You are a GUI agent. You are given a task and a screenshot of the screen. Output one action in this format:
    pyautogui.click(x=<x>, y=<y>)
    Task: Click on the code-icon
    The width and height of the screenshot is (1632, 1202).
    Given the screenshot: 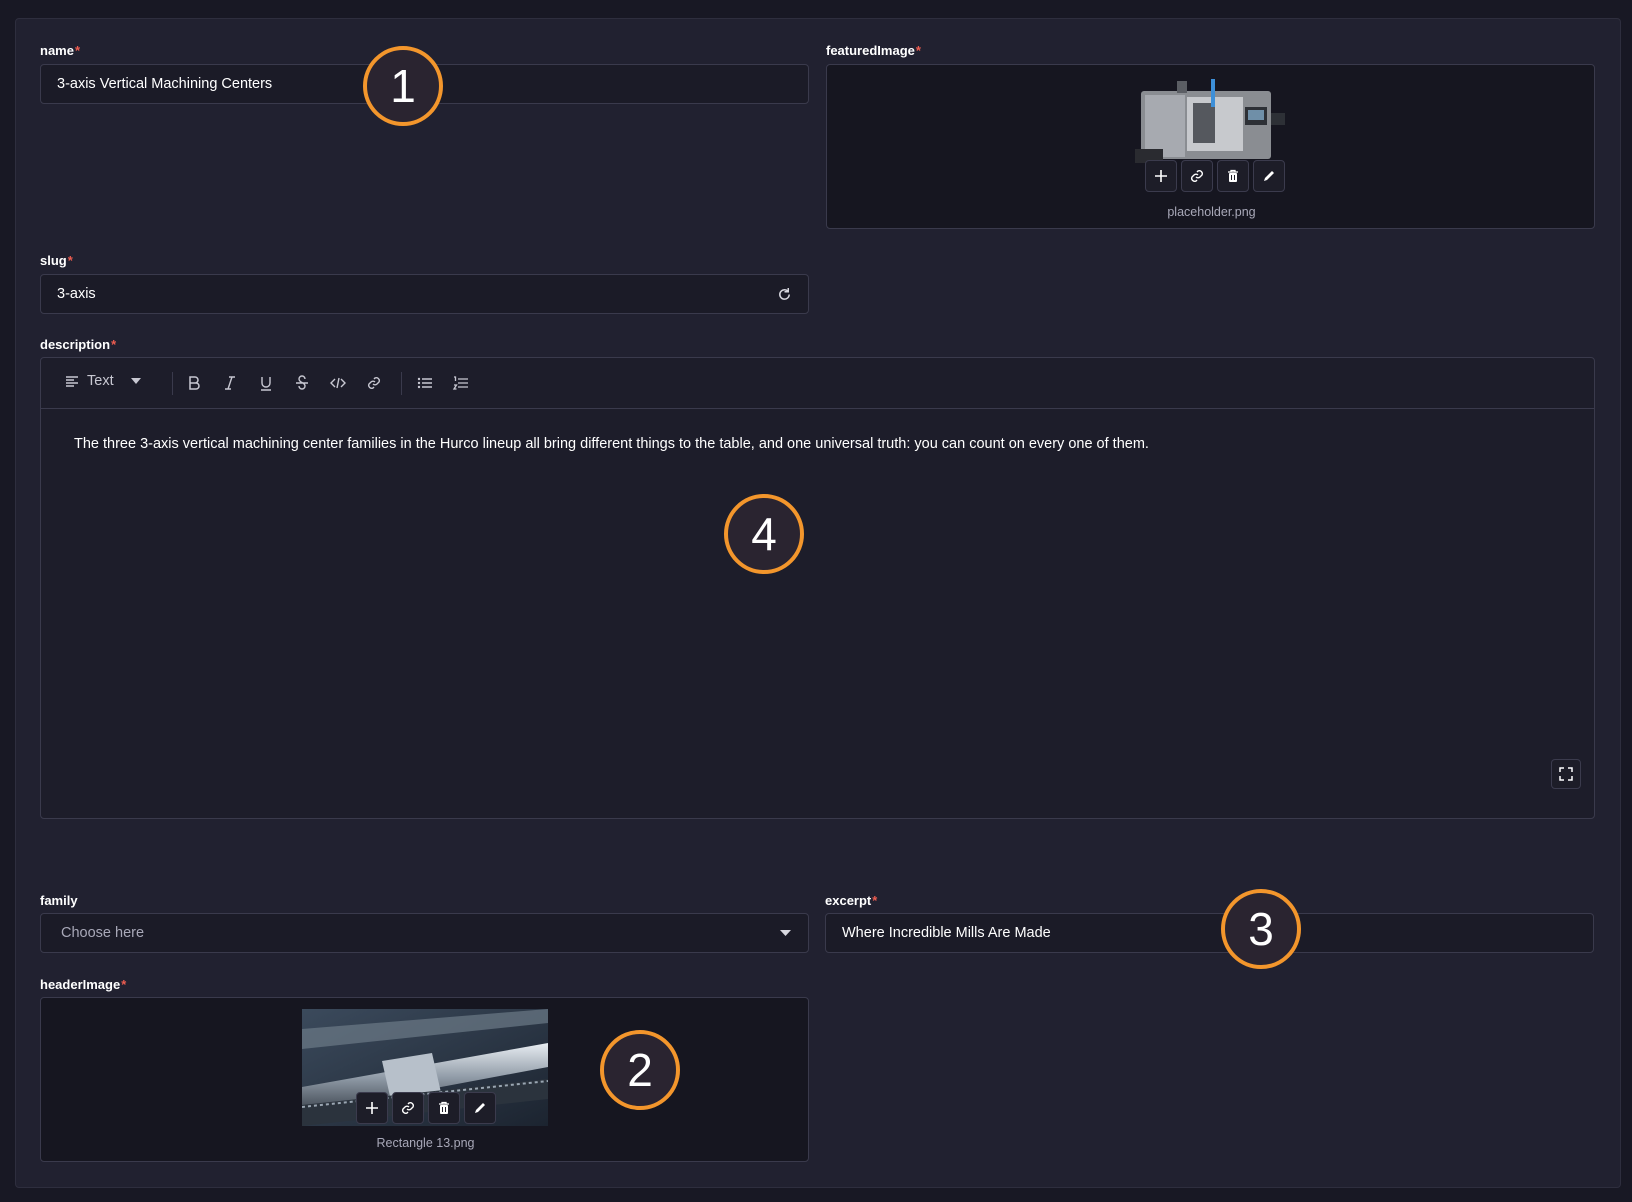 What is the action you would take?
    pyautogui.click(x=338, y=383)
    